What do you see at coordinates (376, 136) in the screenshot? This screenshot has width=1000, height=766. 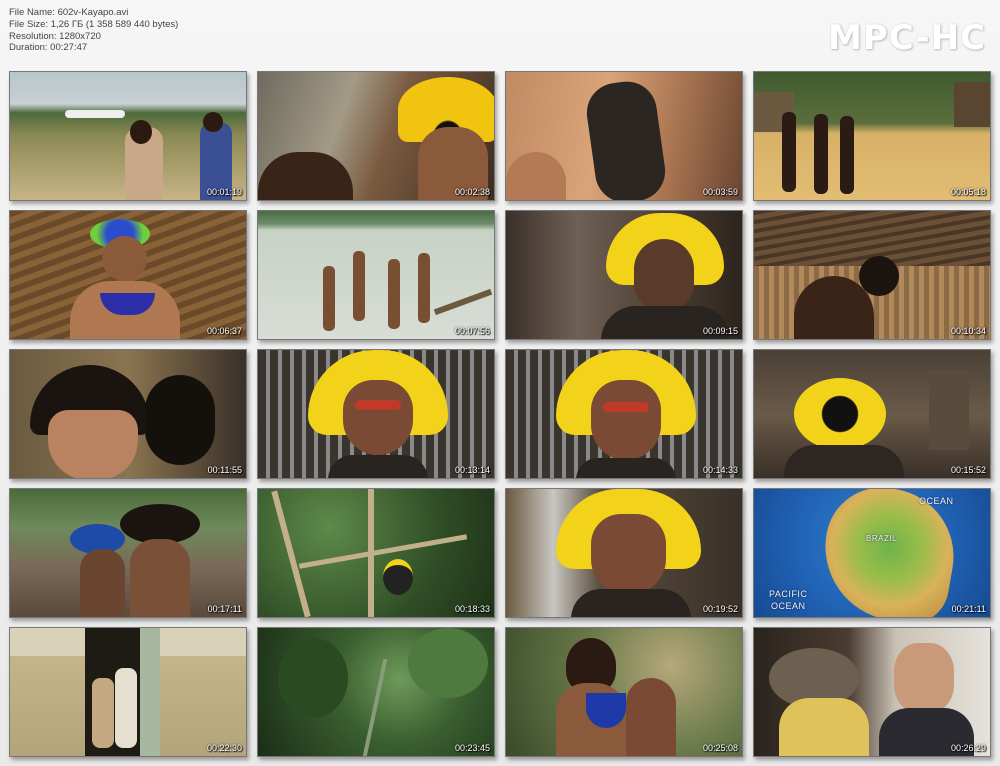 I see `thumbnail-2: 00:02:38` at bounding box center [376, 136].